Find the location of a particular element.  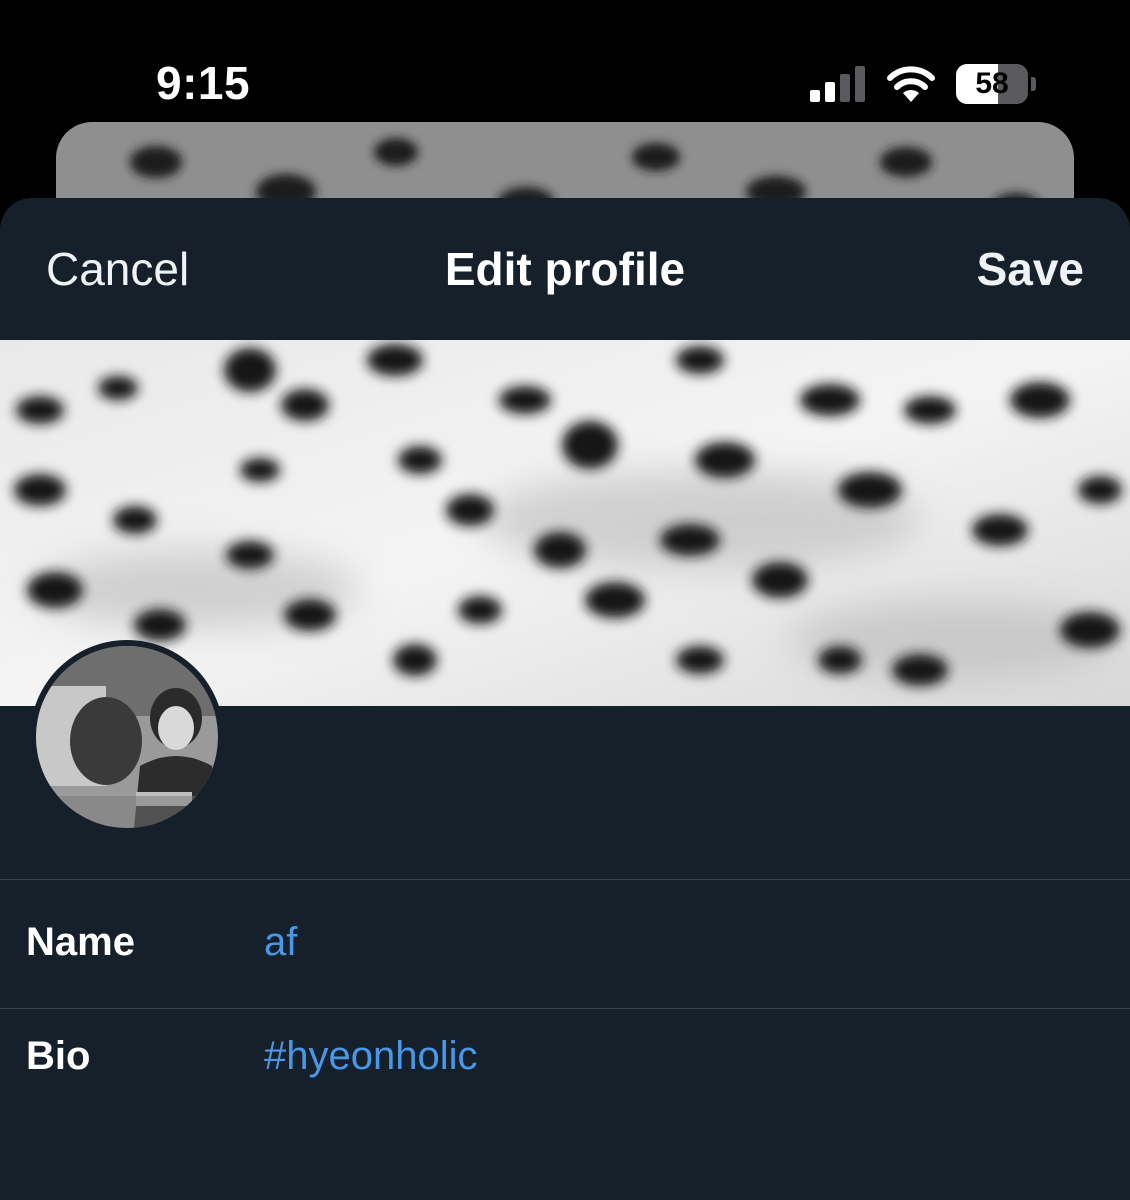

cancel-button: Cancel is located at coordinates (117, 269).